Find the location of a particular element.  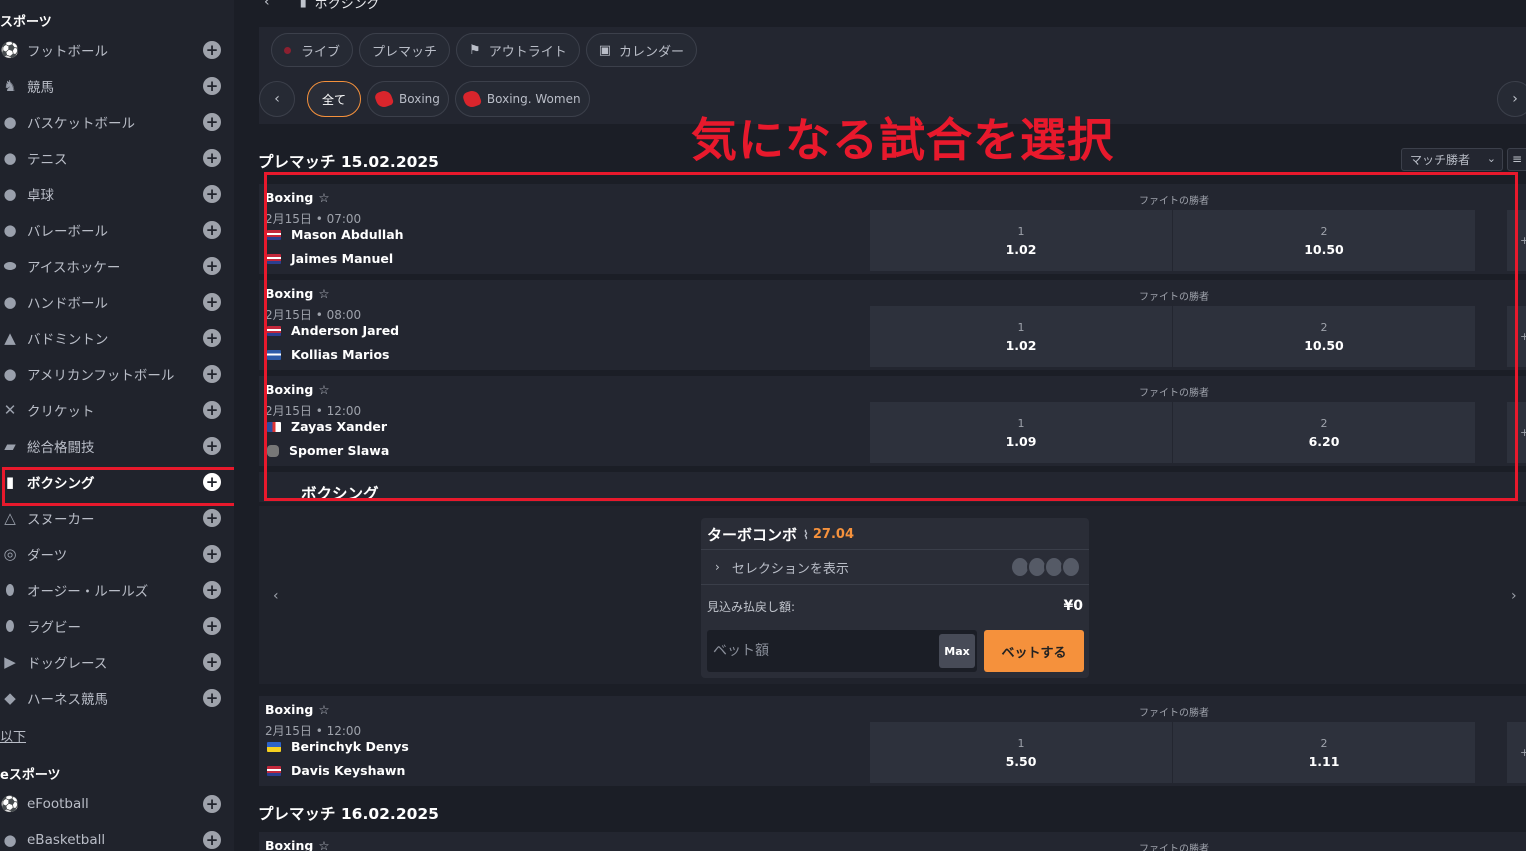

odd-value: 1.11 is located at coordinates (1324, 761).